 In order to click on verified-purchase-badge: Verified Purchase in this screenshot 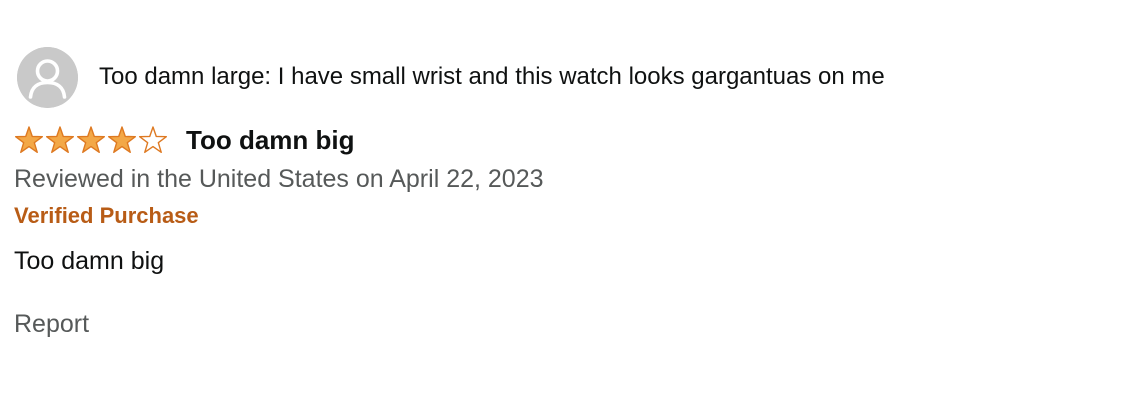, I will do `click(564, 216)`.